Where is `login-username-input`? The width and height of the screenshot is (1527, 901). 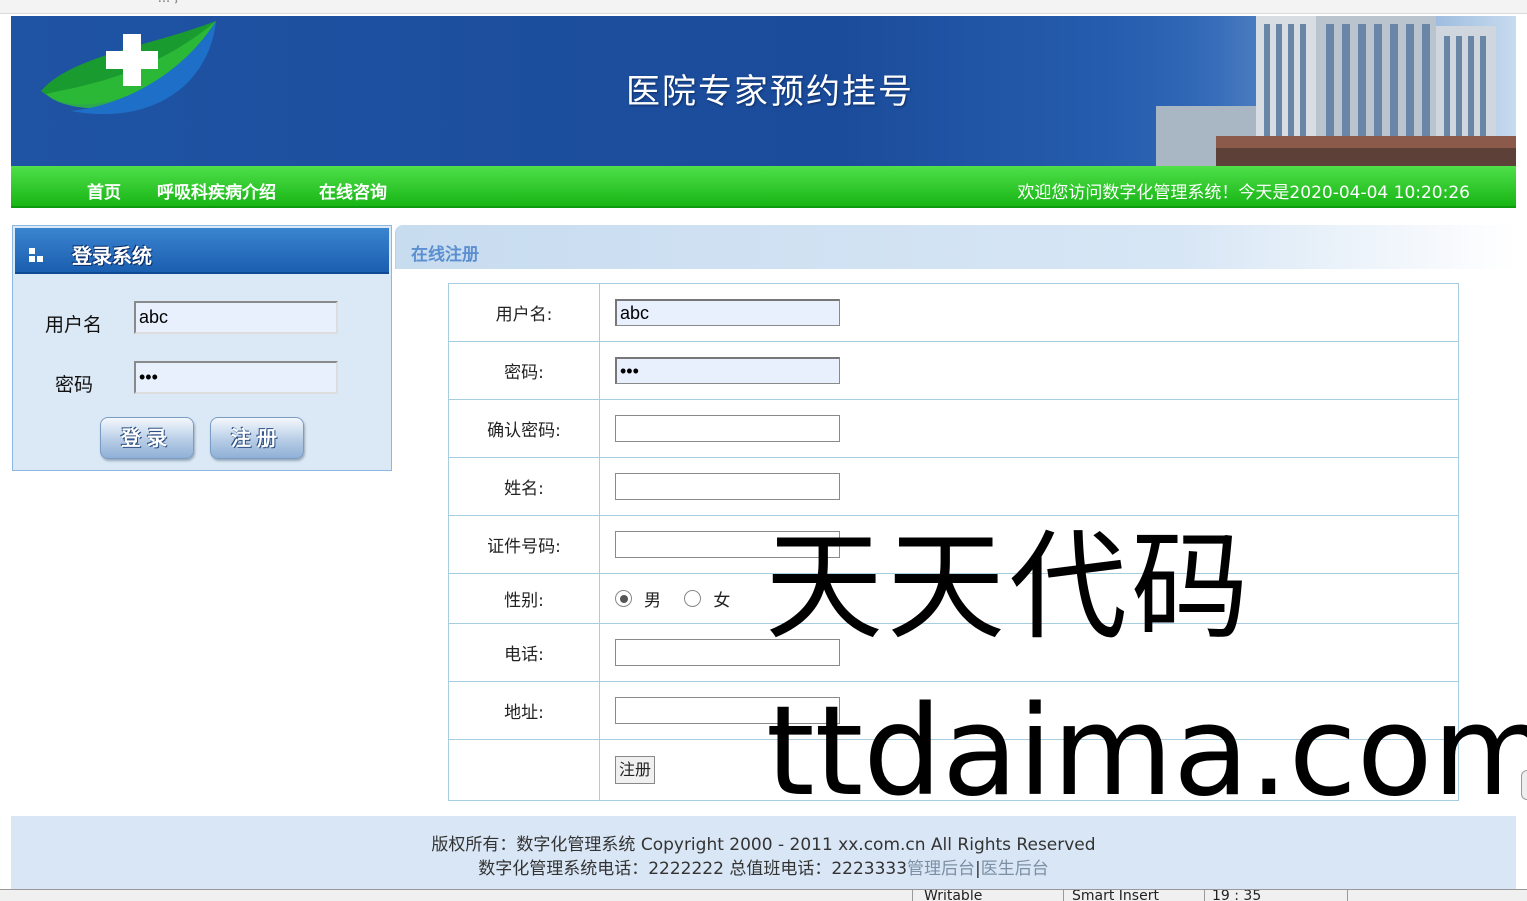
login-username-input is located at coordinates (236, 317).